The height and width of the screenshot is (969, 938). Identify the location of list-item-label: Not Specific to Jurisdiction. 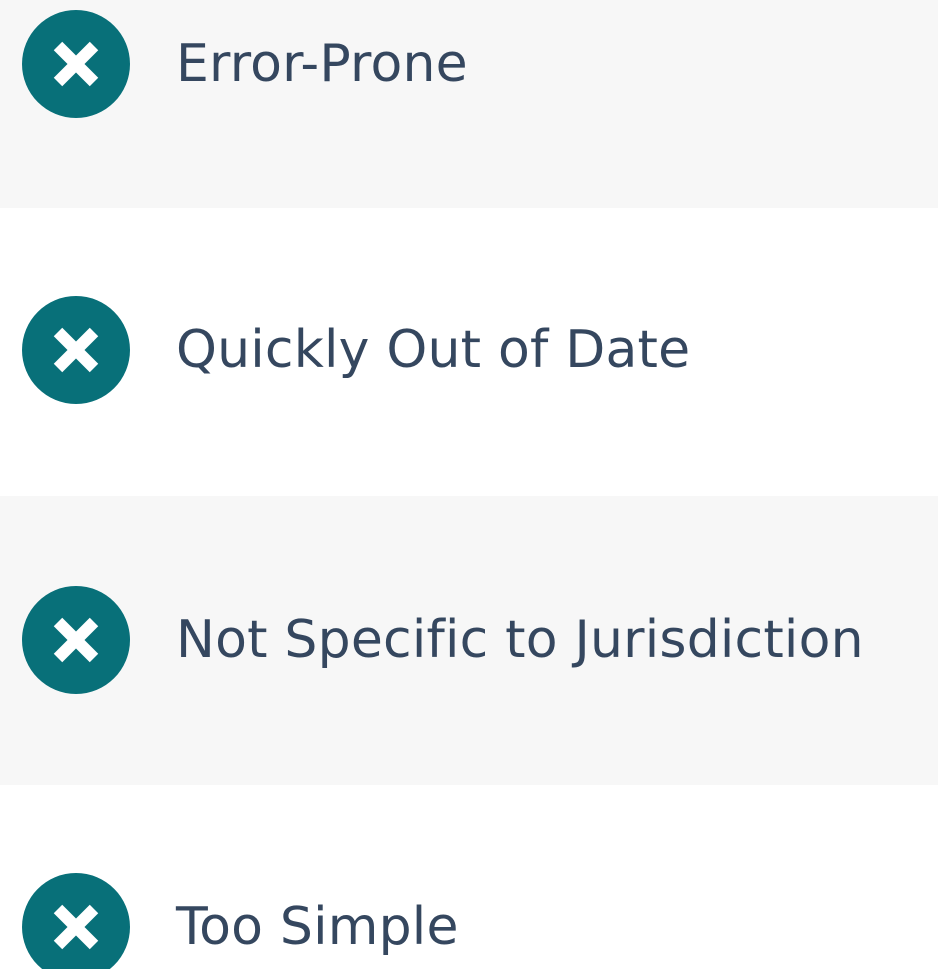
(520, 640).